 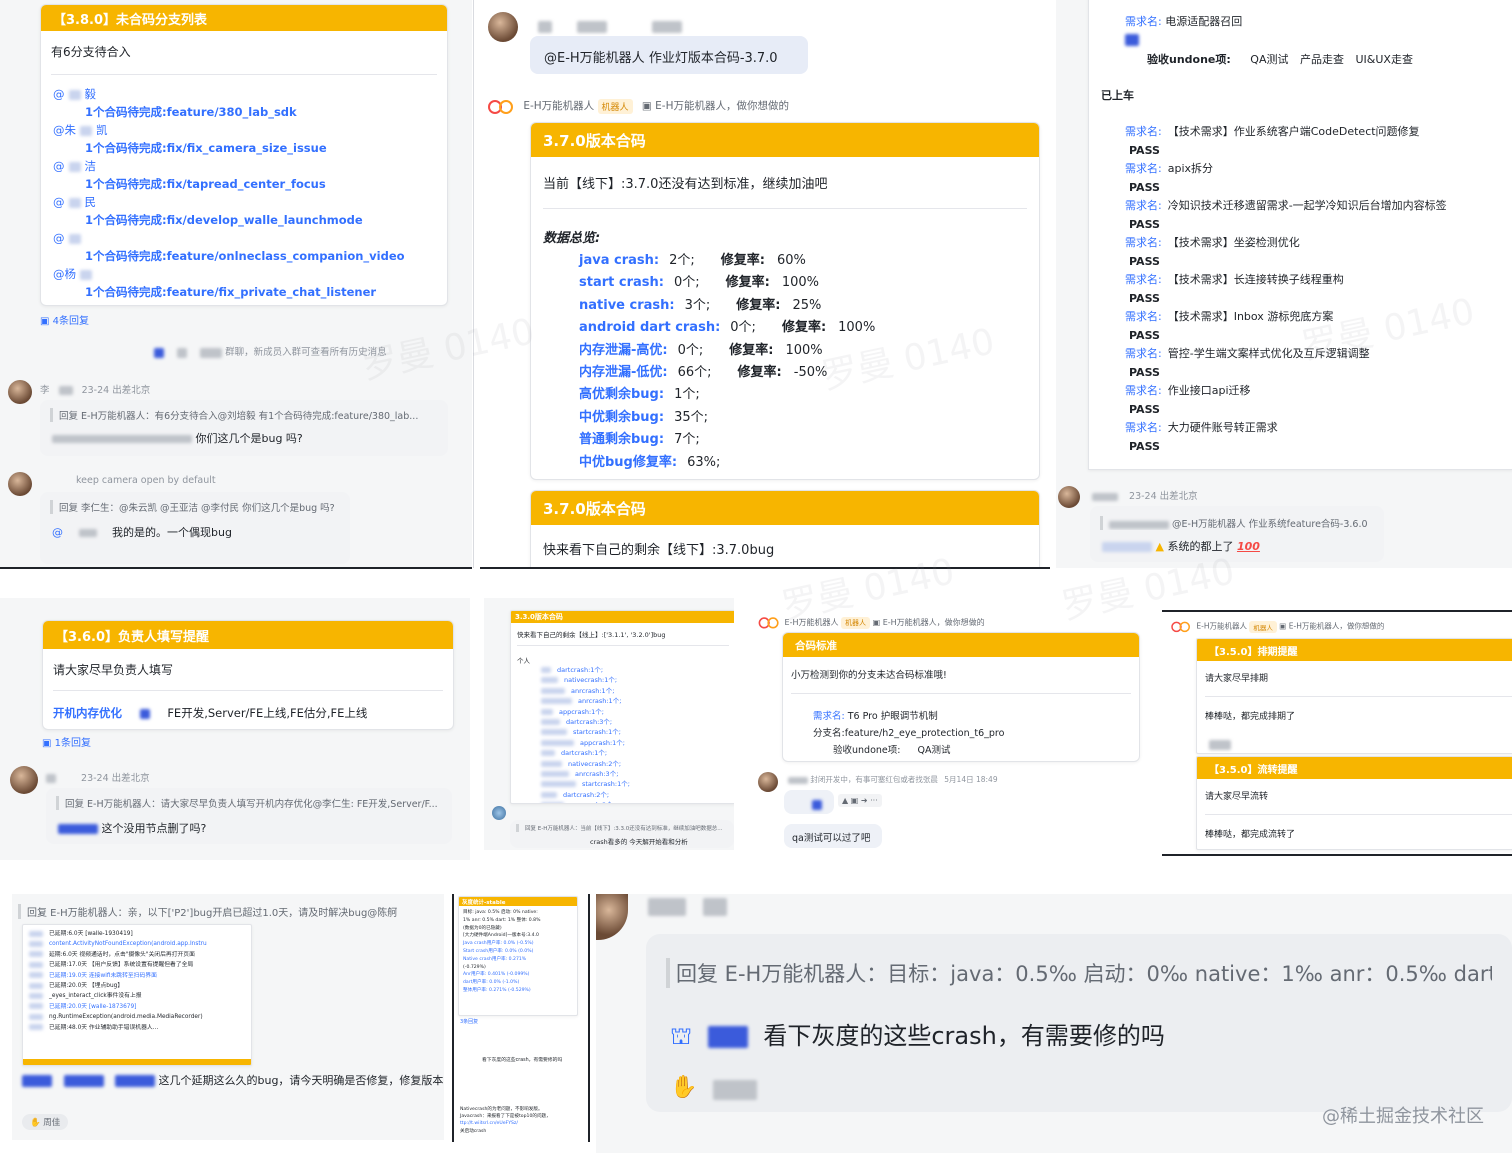 What do you see at coordinates (1184, 21) in the screenshot?
I see `requirement-head: 需求名: 电源适配器召回` at bounding box center [1184, 21].